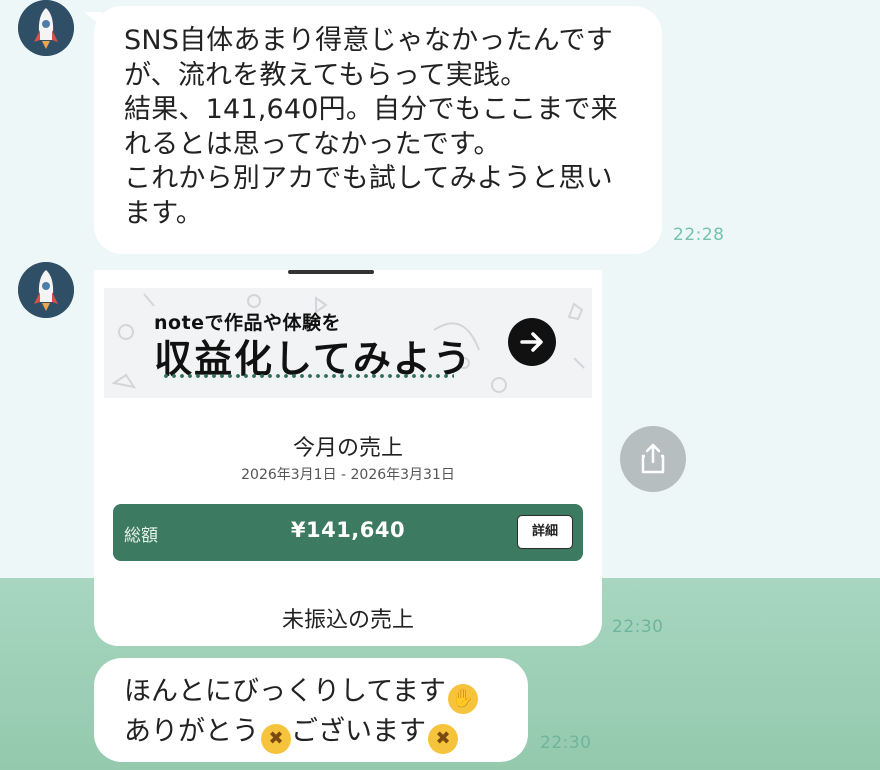  Describe the element at coordinates (308, 376) in the screenshot. I see `banner-dotted-underline` at that location.